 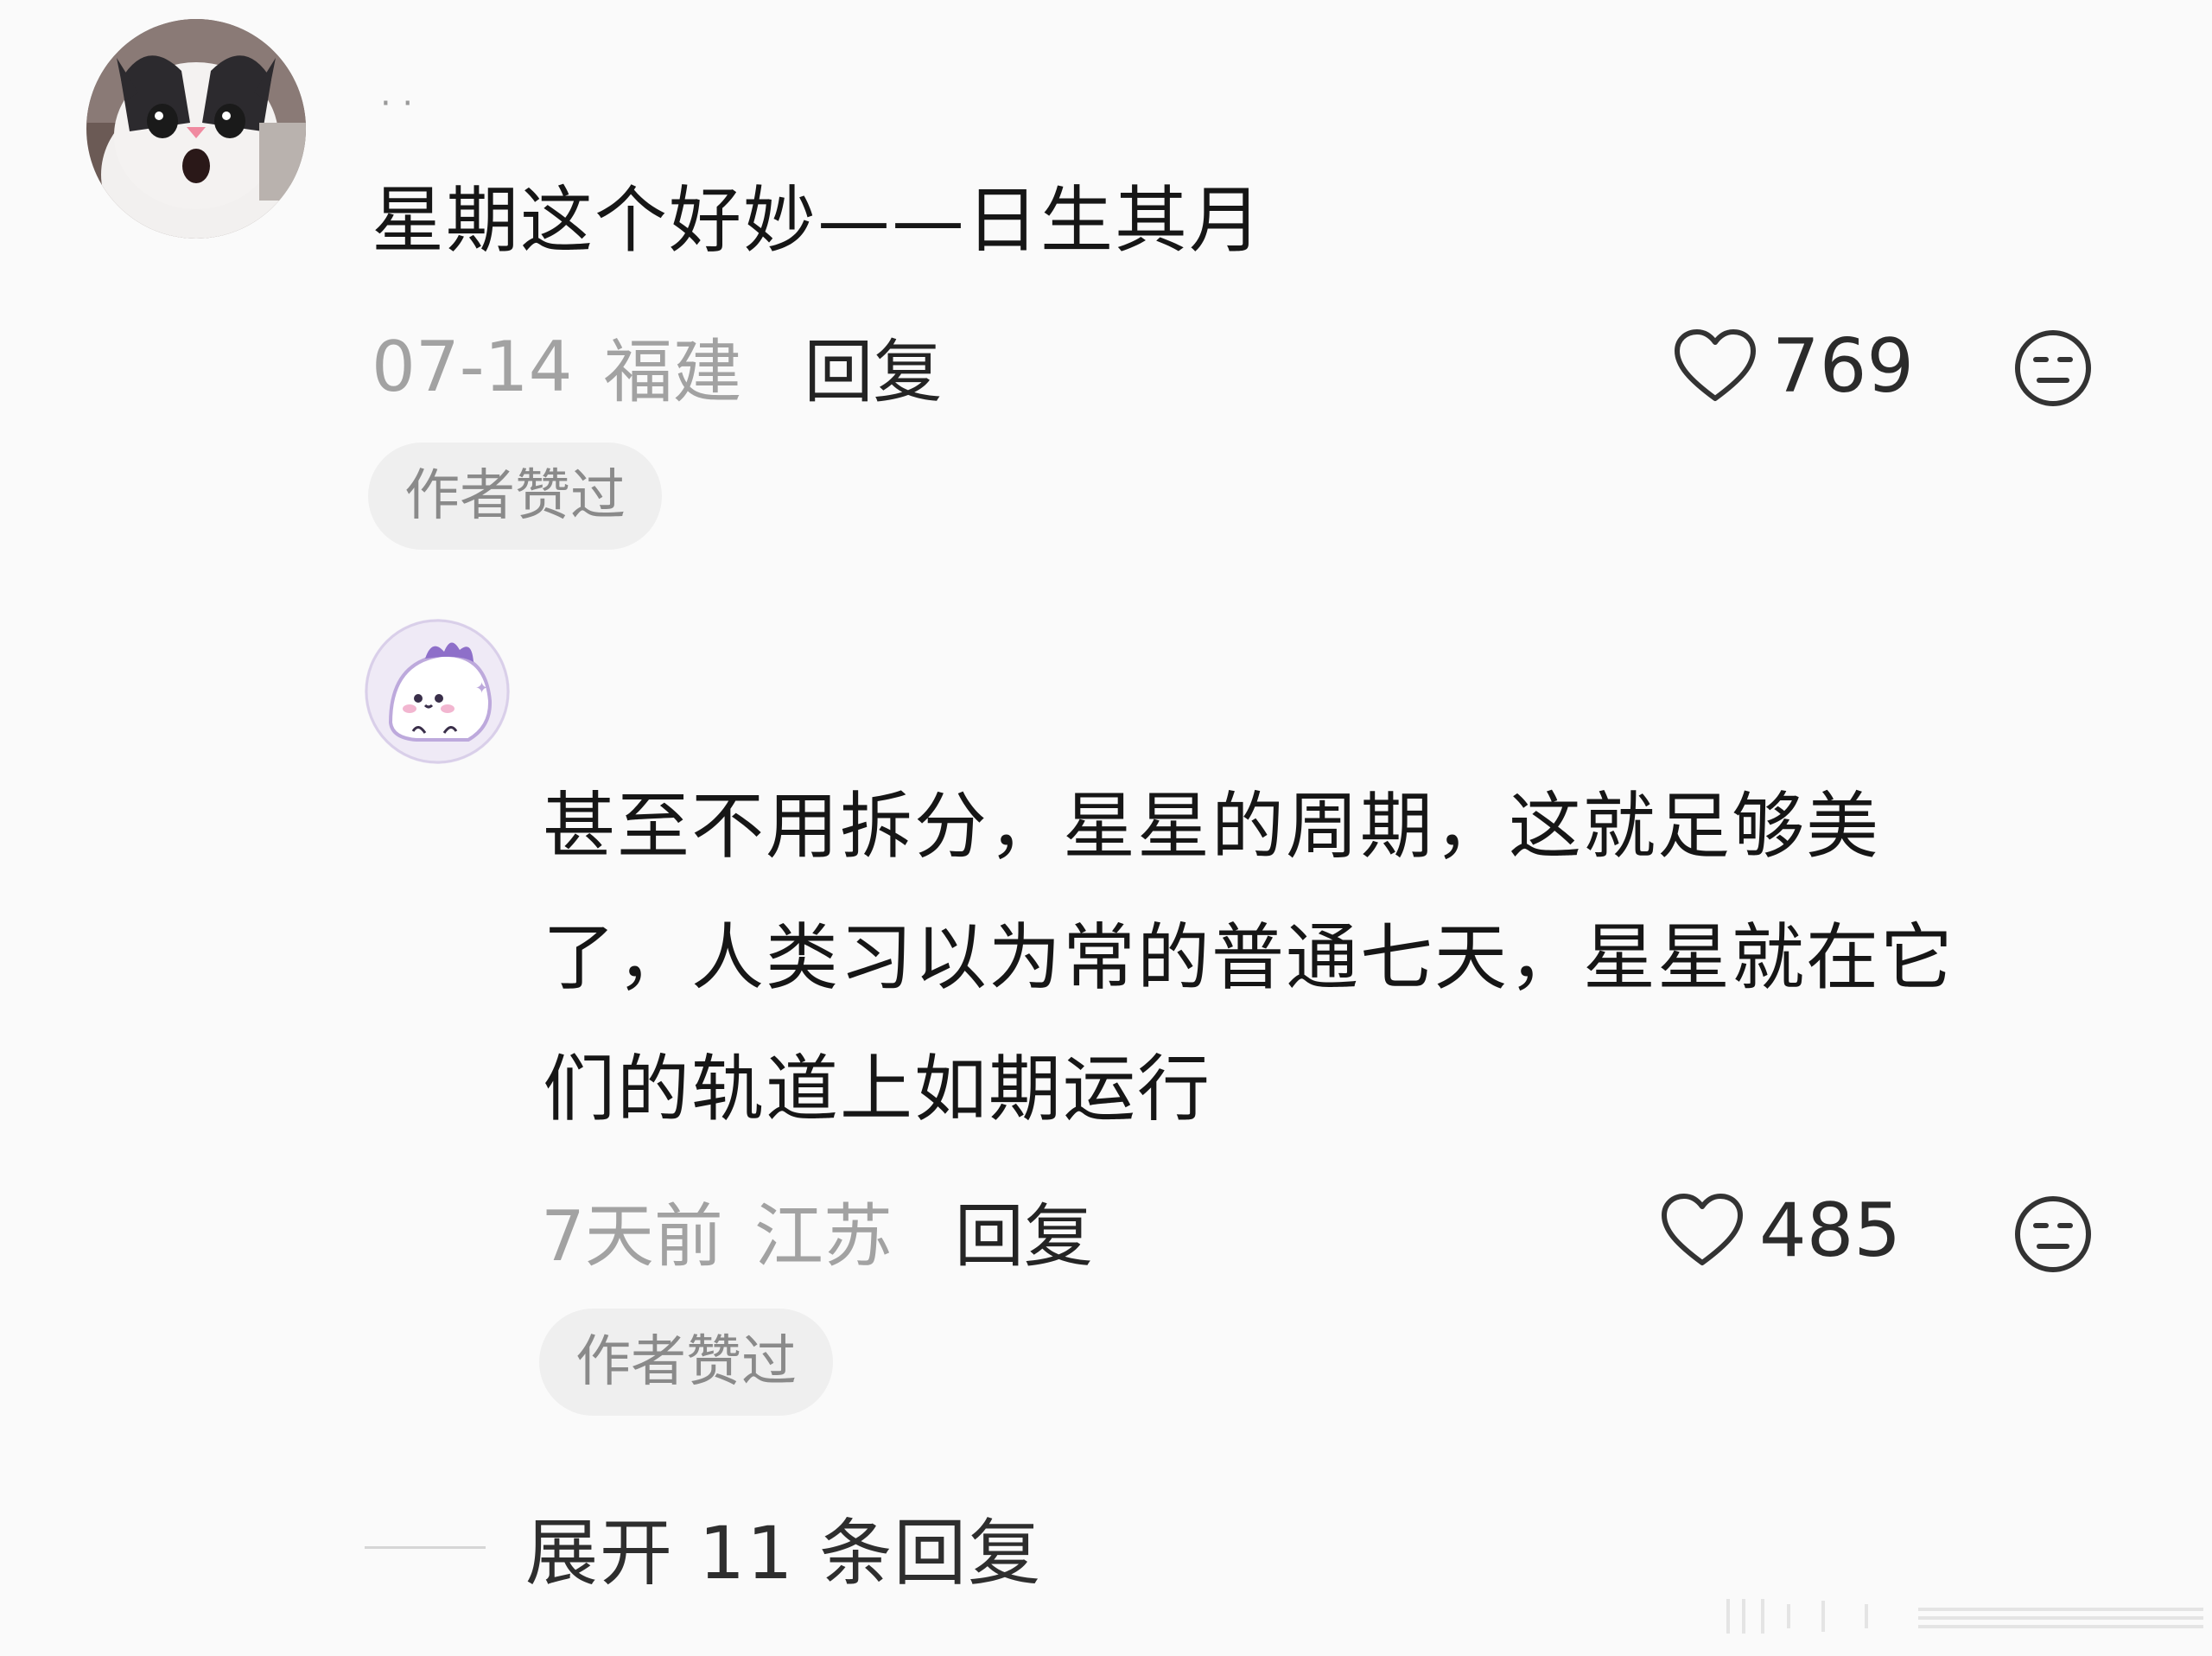 What do you see at coordinates (672, 372) in the screenshot?
I see `comment-location: 福建` at bounding box center [672, 372].